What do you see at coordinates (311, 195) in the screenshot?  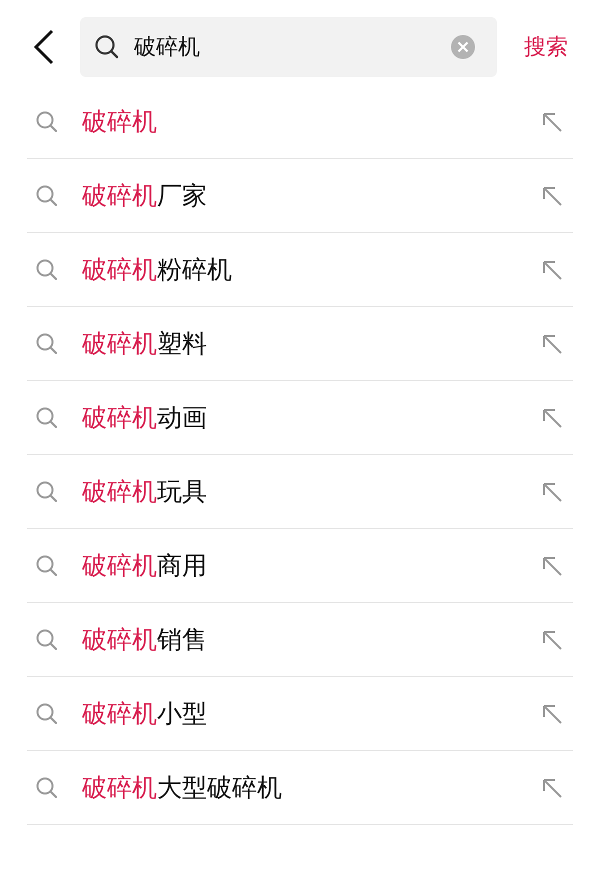 I see `suggestion-item: 破碎机厂家` at bounding box center [311, 195].